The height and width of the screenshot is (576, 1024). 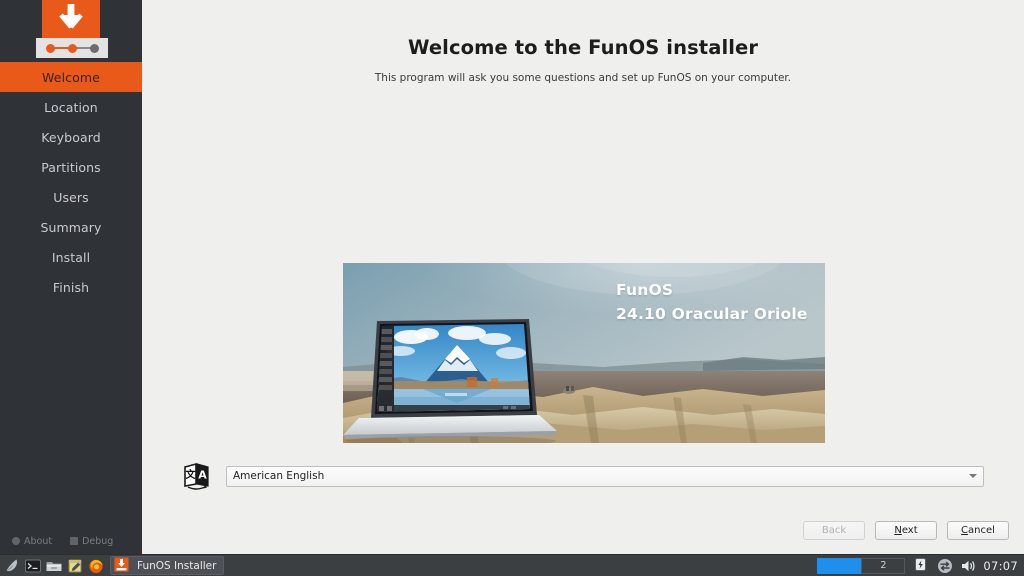 What do you see at coordinates (72, 48) in the screenshot?
I see `progress-dots-icon` at bounding box center [72, 48].